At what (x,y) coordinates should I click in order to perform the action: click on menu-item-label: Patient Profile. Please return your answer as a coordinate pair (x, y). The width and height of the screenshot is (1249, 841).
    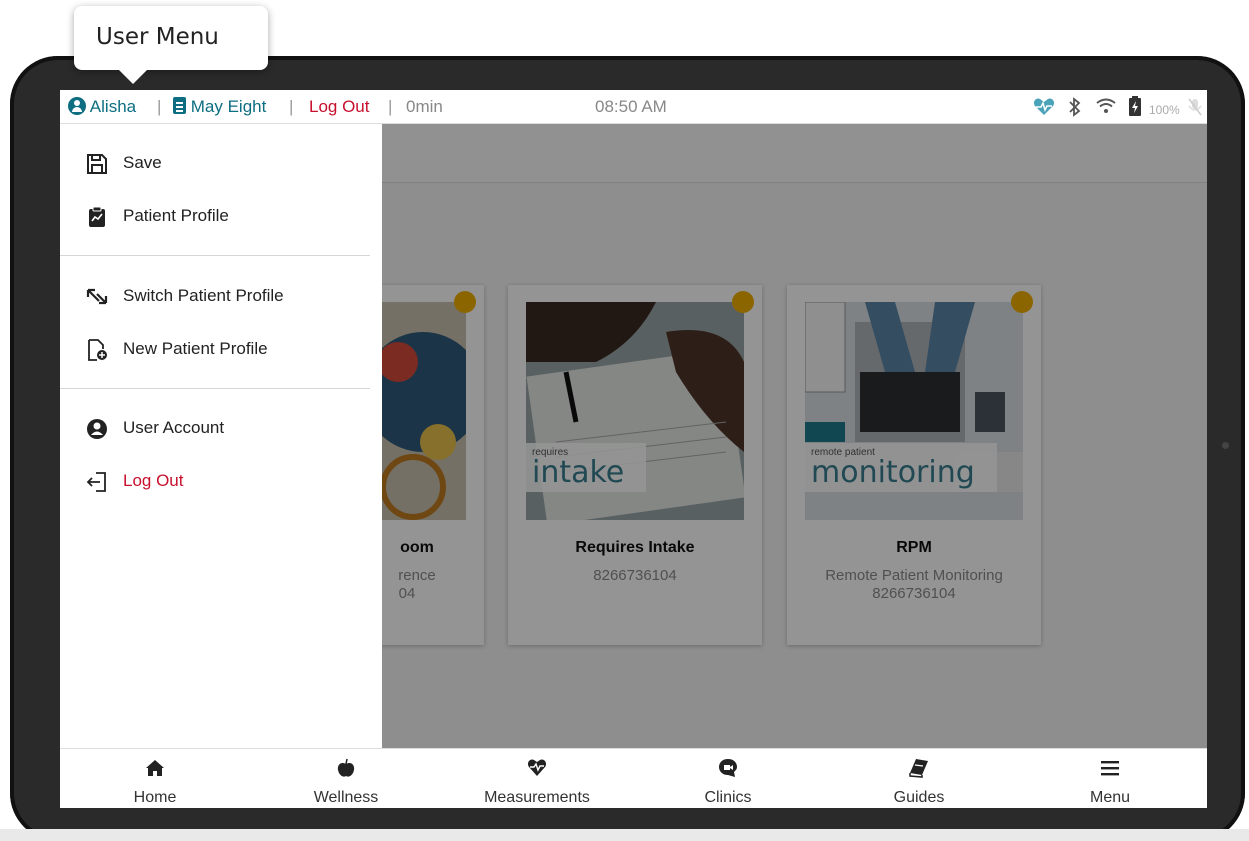
    Looking at the image, I should click on (176, 215).